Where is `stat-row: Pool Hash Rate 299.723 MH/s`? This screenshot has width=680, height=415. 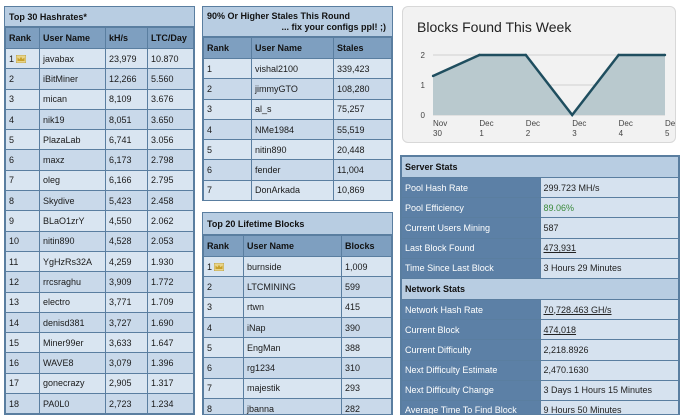
stat-row: Pool Hash Rate 299.723 MH/s is located at coordinates (540, 187).